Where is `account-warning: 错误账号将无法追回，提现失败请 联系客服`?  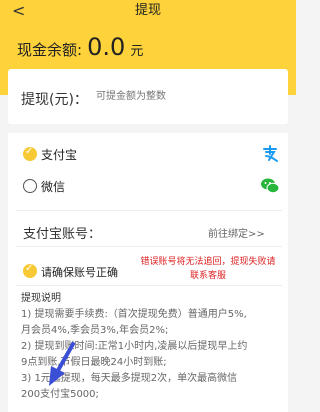 account-warning: 错误账号将无法追回，提现失败请 联系客服 is located at coordinates (208, 269).